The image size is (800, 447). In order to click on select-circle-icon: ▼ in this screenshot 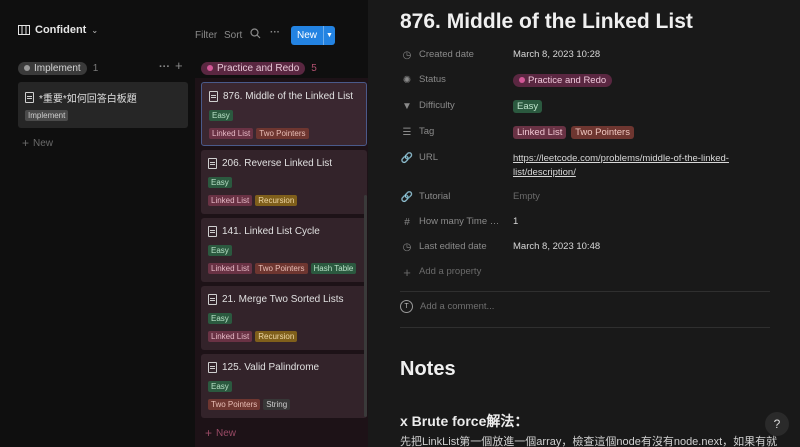, I will do `click(407, 106)`.